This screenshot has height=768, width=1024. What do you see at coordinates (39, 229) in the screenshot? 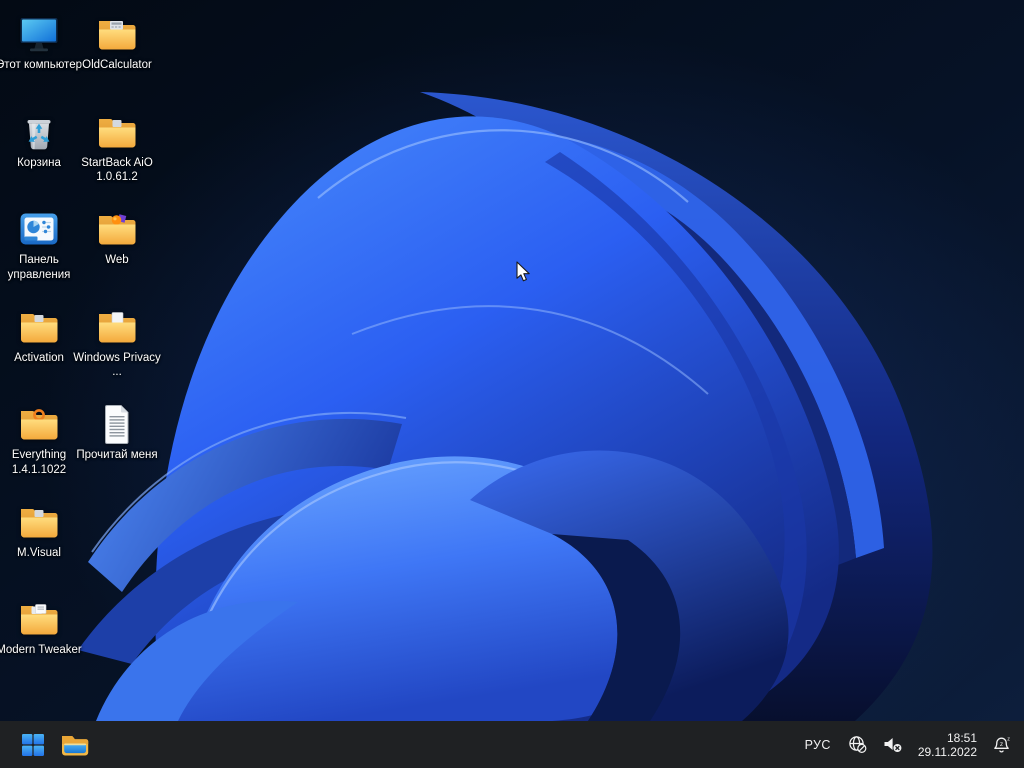
I see `control-panel-icon` at bounding box center [39, 229].